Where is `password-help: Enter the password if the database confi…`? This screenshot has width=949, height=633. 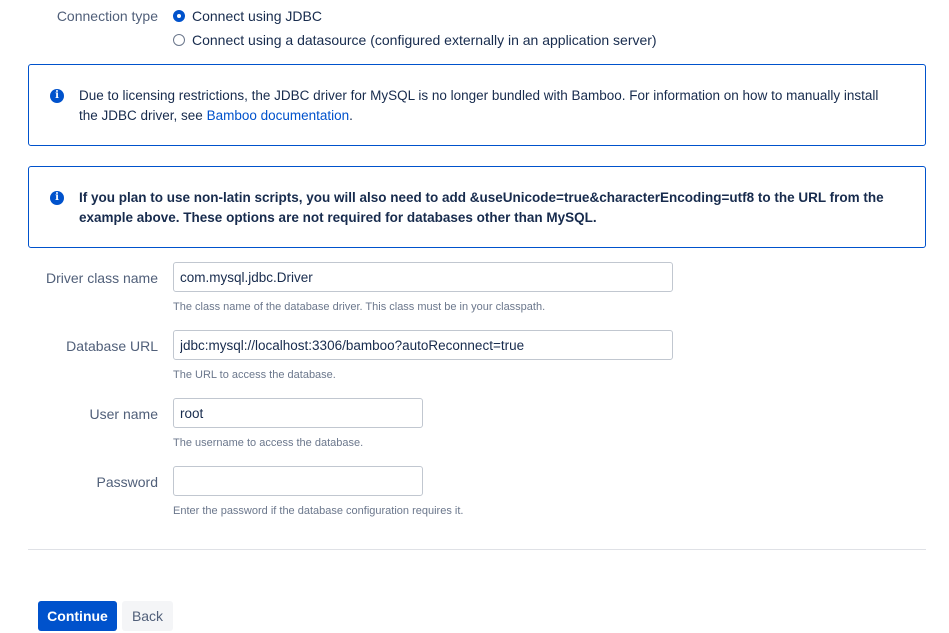
password-help: Enter the password if the database confi… is located at coordinates (318, 511).